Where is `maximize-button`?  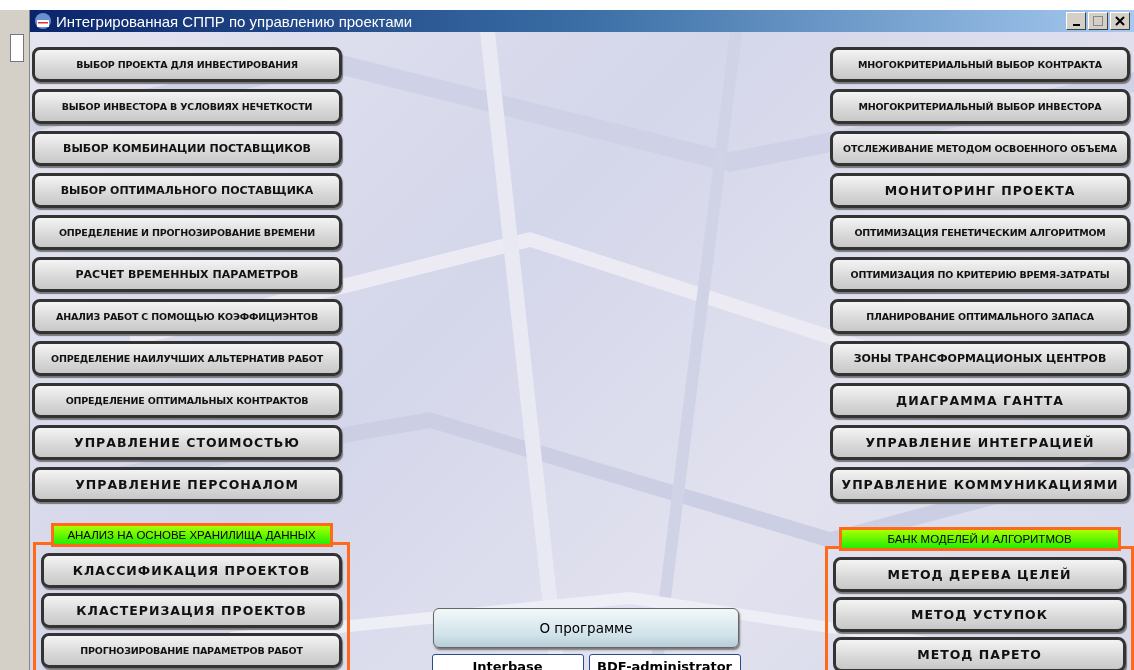 maximize-button is located at coordinates (1098, 21).